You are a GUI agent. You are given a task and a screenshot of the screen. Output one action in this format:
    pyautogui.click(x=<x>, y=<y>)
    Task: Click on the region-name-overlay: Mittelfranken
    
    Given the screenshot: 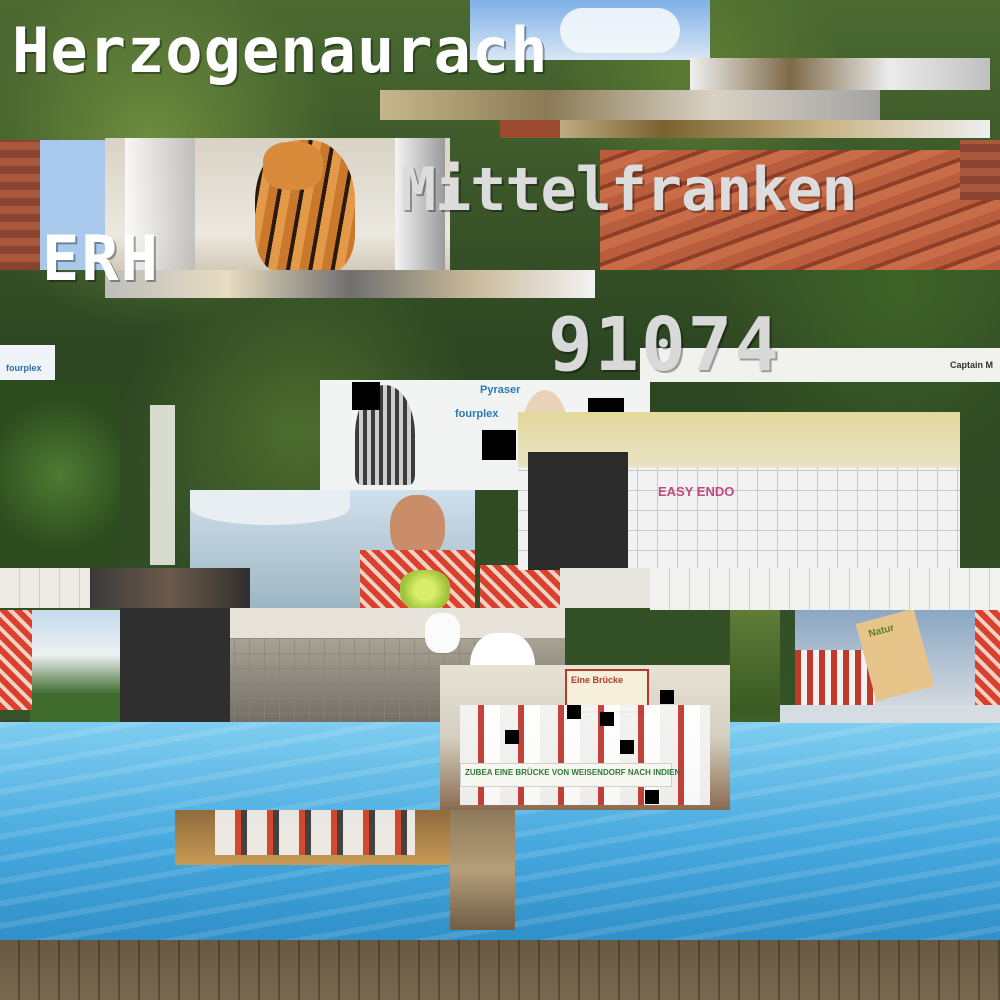 What is the action you would take?
    pyautogui.click(x=629, y=190)
    